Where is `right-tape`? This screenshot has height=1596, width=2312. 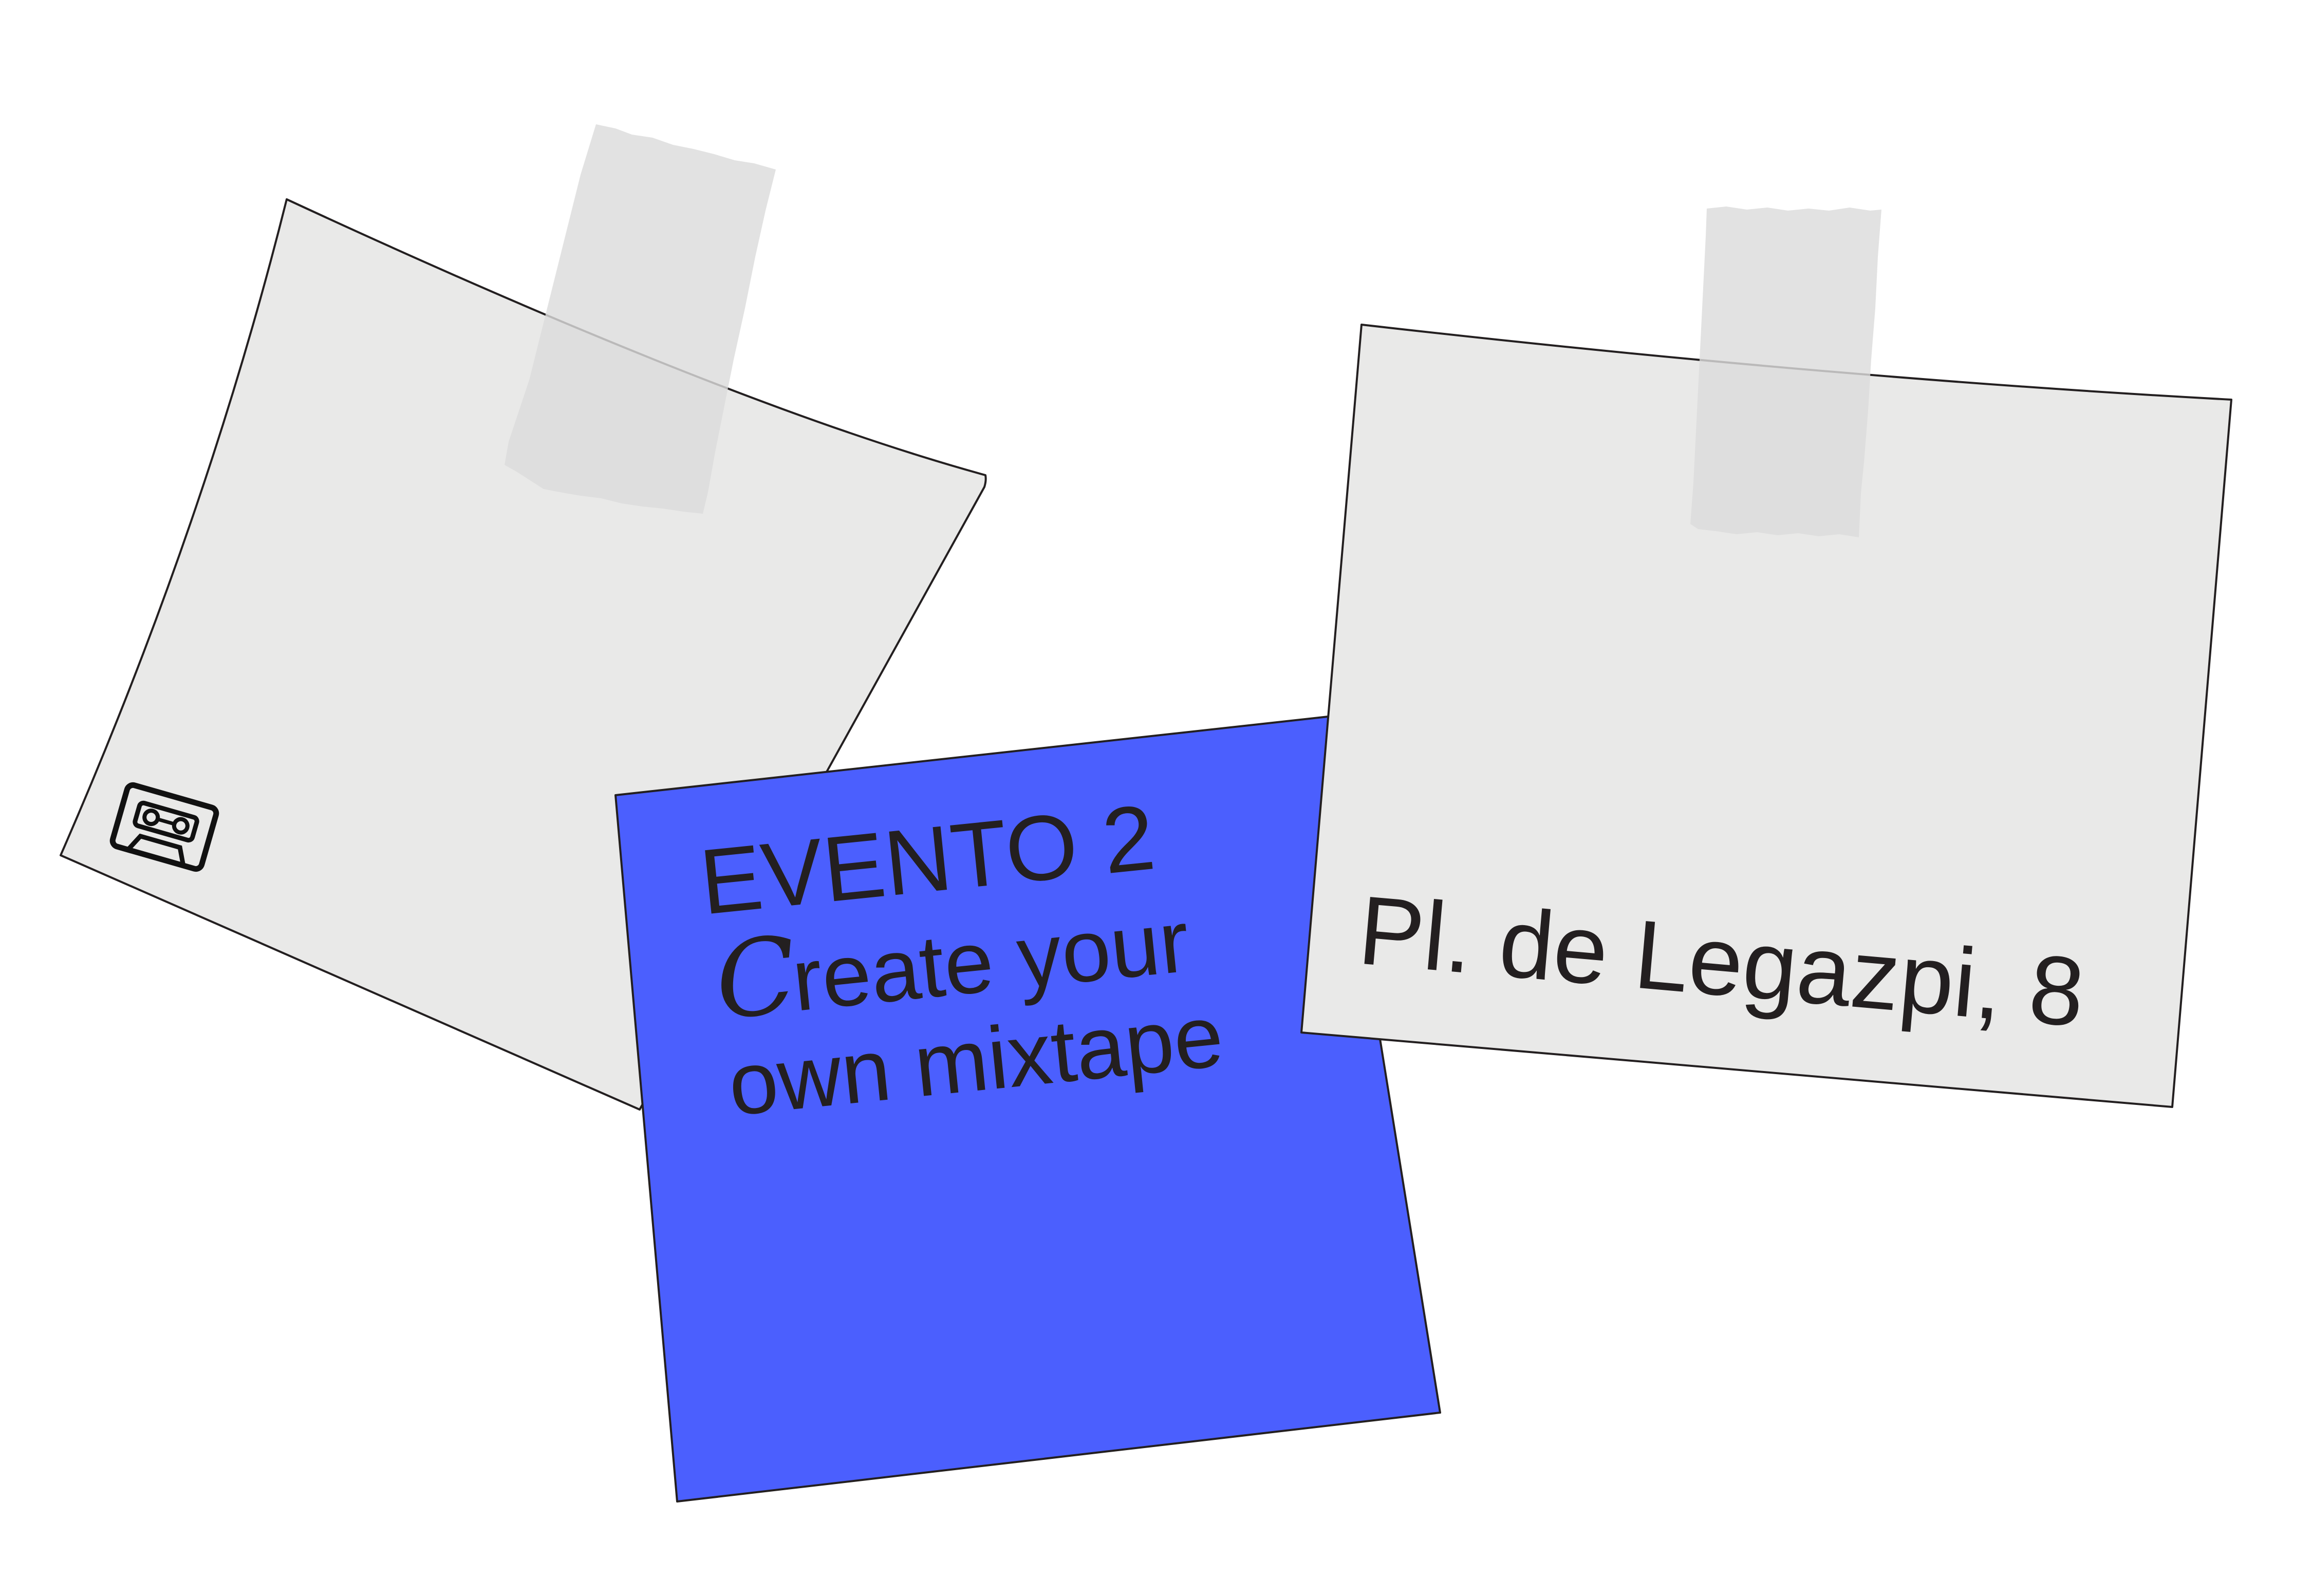 right-tape is located at coordinates (1785, 371).